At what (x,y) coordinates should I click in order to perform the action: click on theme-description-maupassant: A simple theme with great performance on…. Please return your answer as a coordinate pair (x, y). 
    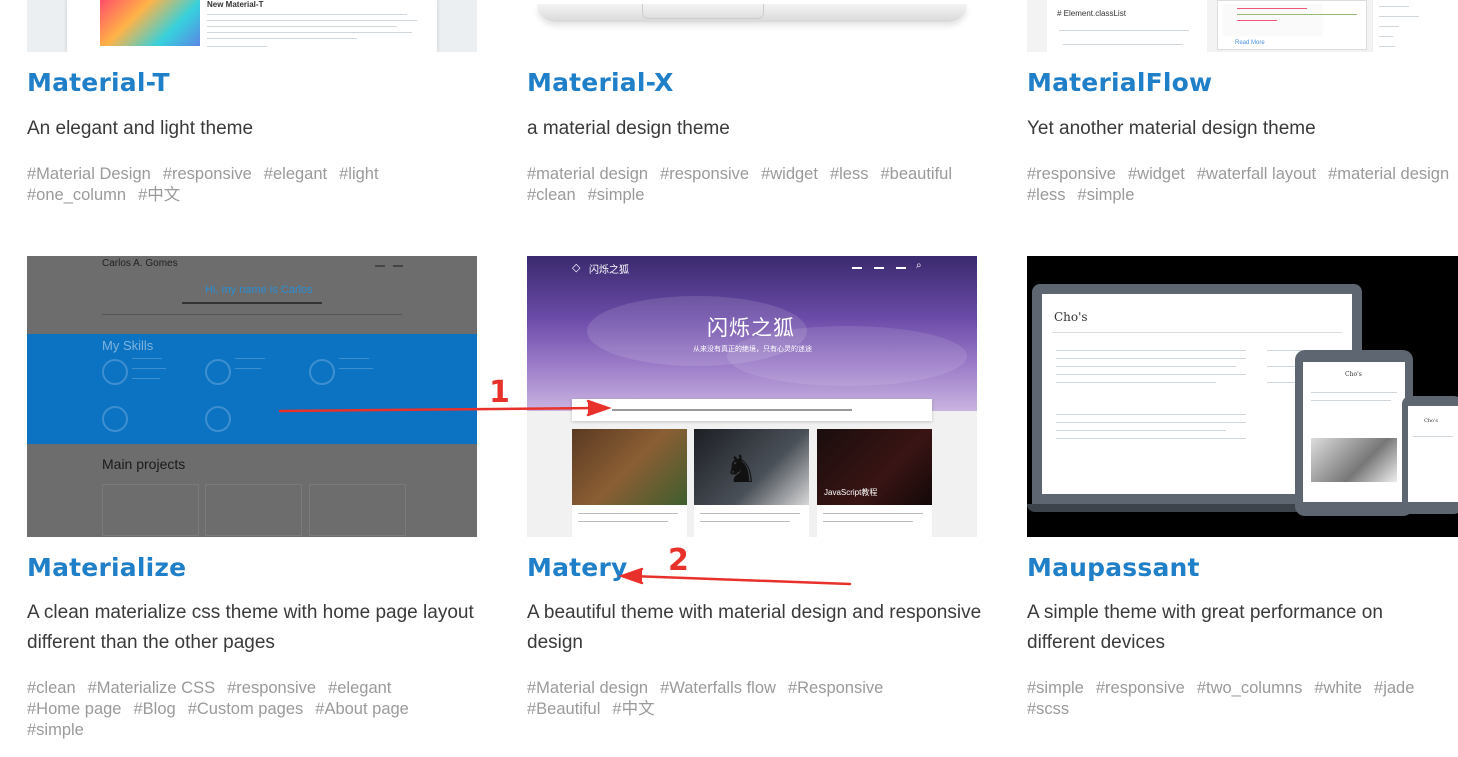
    Looking at the image, I should click on (1205, 627).